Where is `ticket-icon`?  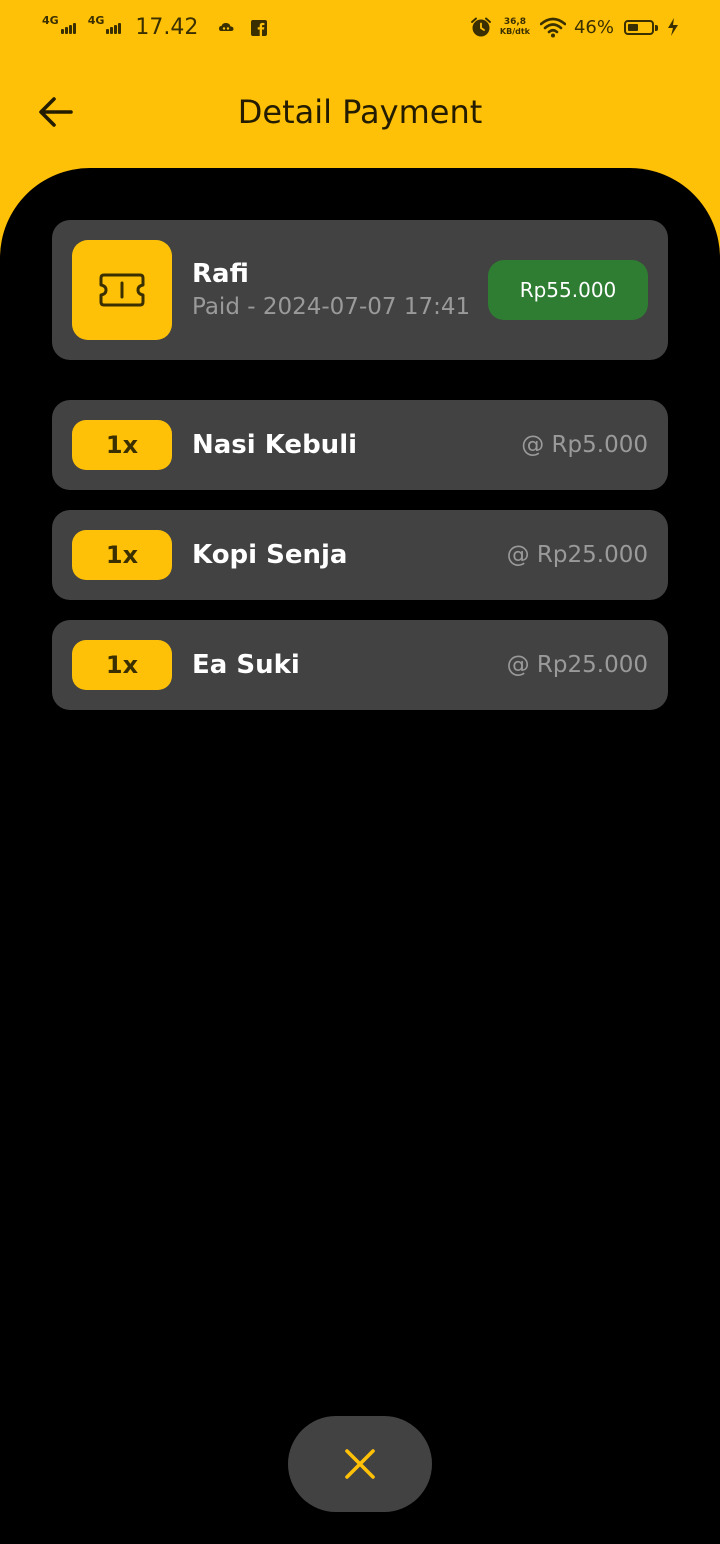 ticket-icon is located at coordinates (122, 290).